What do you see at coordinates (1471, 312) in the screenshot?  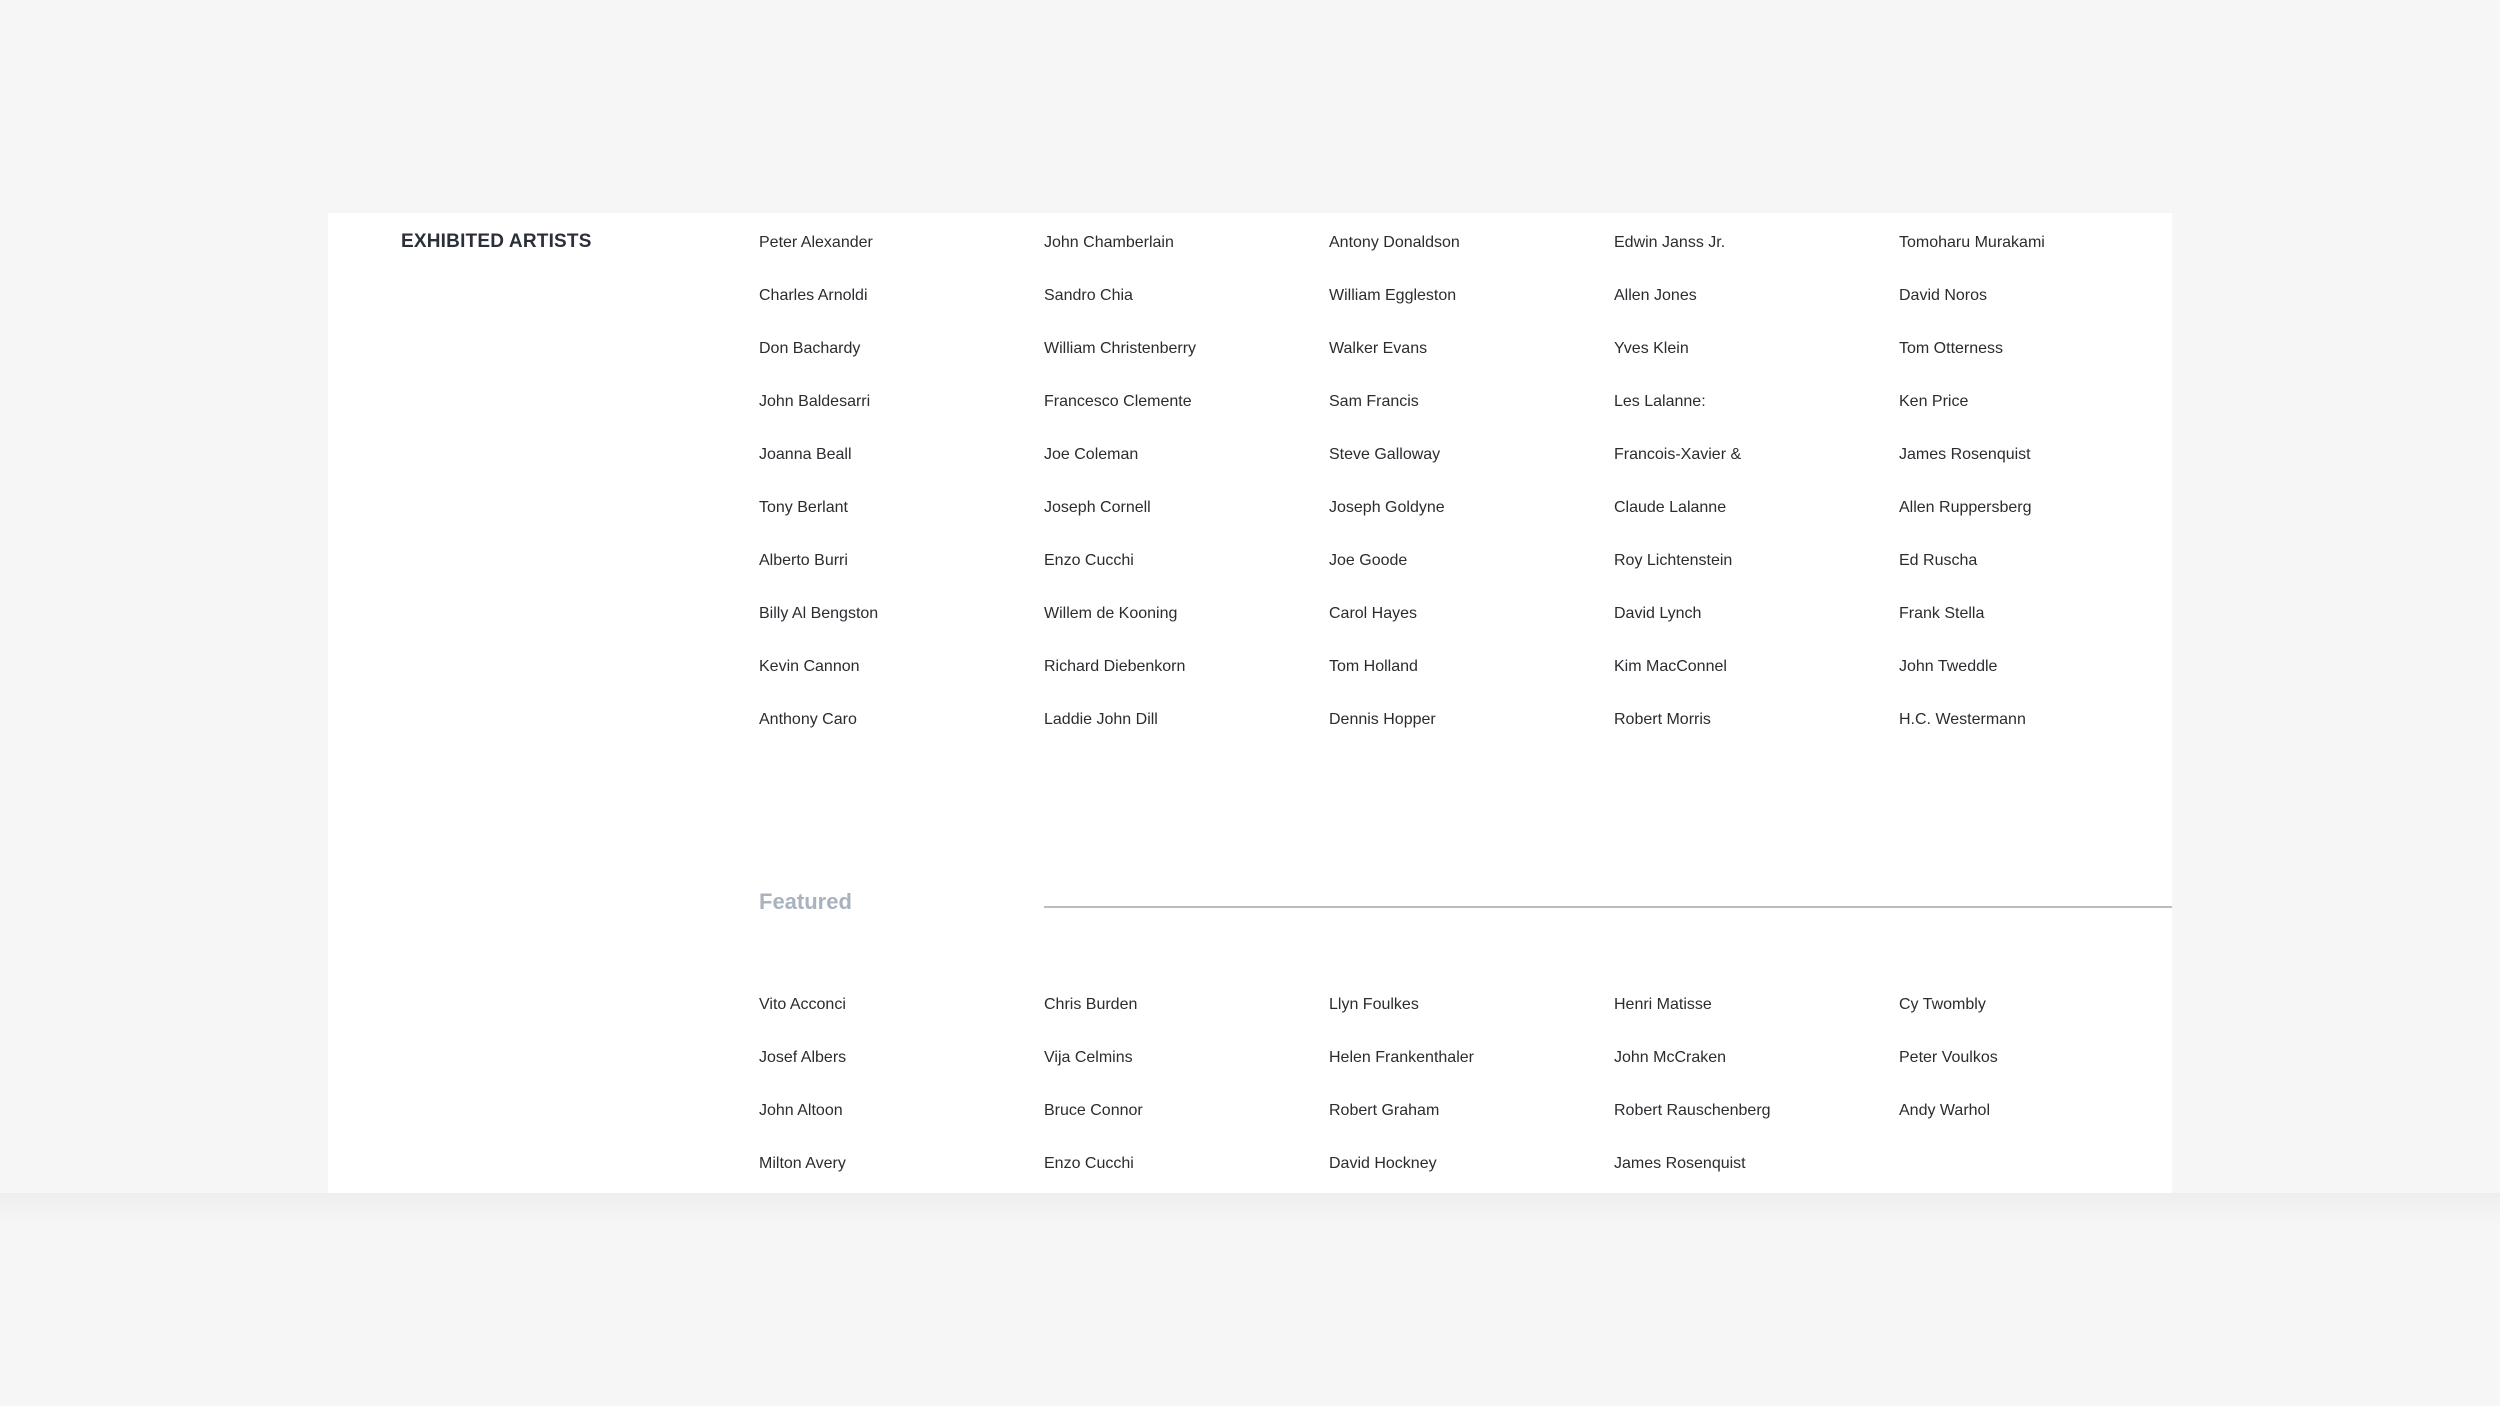 I see `artist-link: William Eggleston` at bounding box center [1471, 312].